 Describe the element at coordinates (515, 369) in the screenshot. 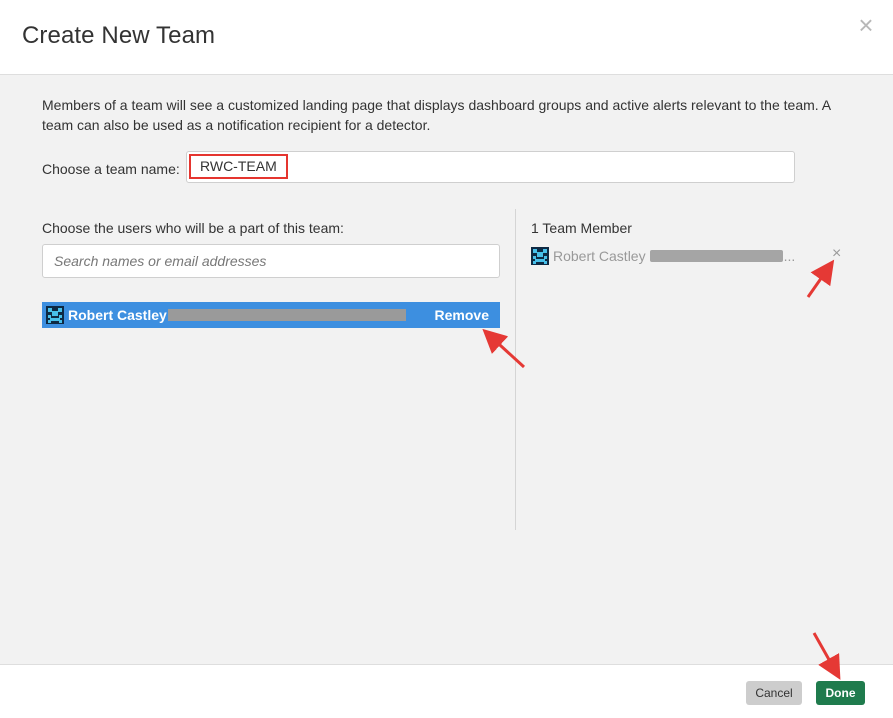

I see `column-divider` at that location.